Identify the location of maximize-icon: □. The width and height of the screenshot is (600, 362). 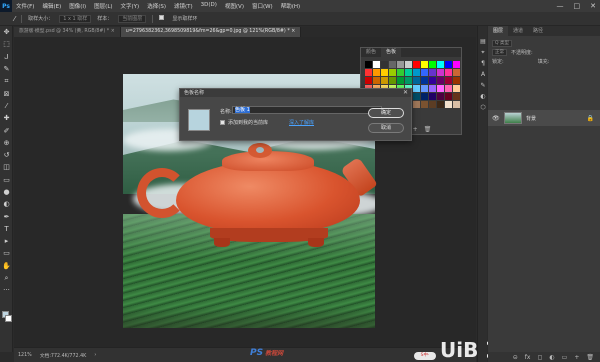
(577, 6).